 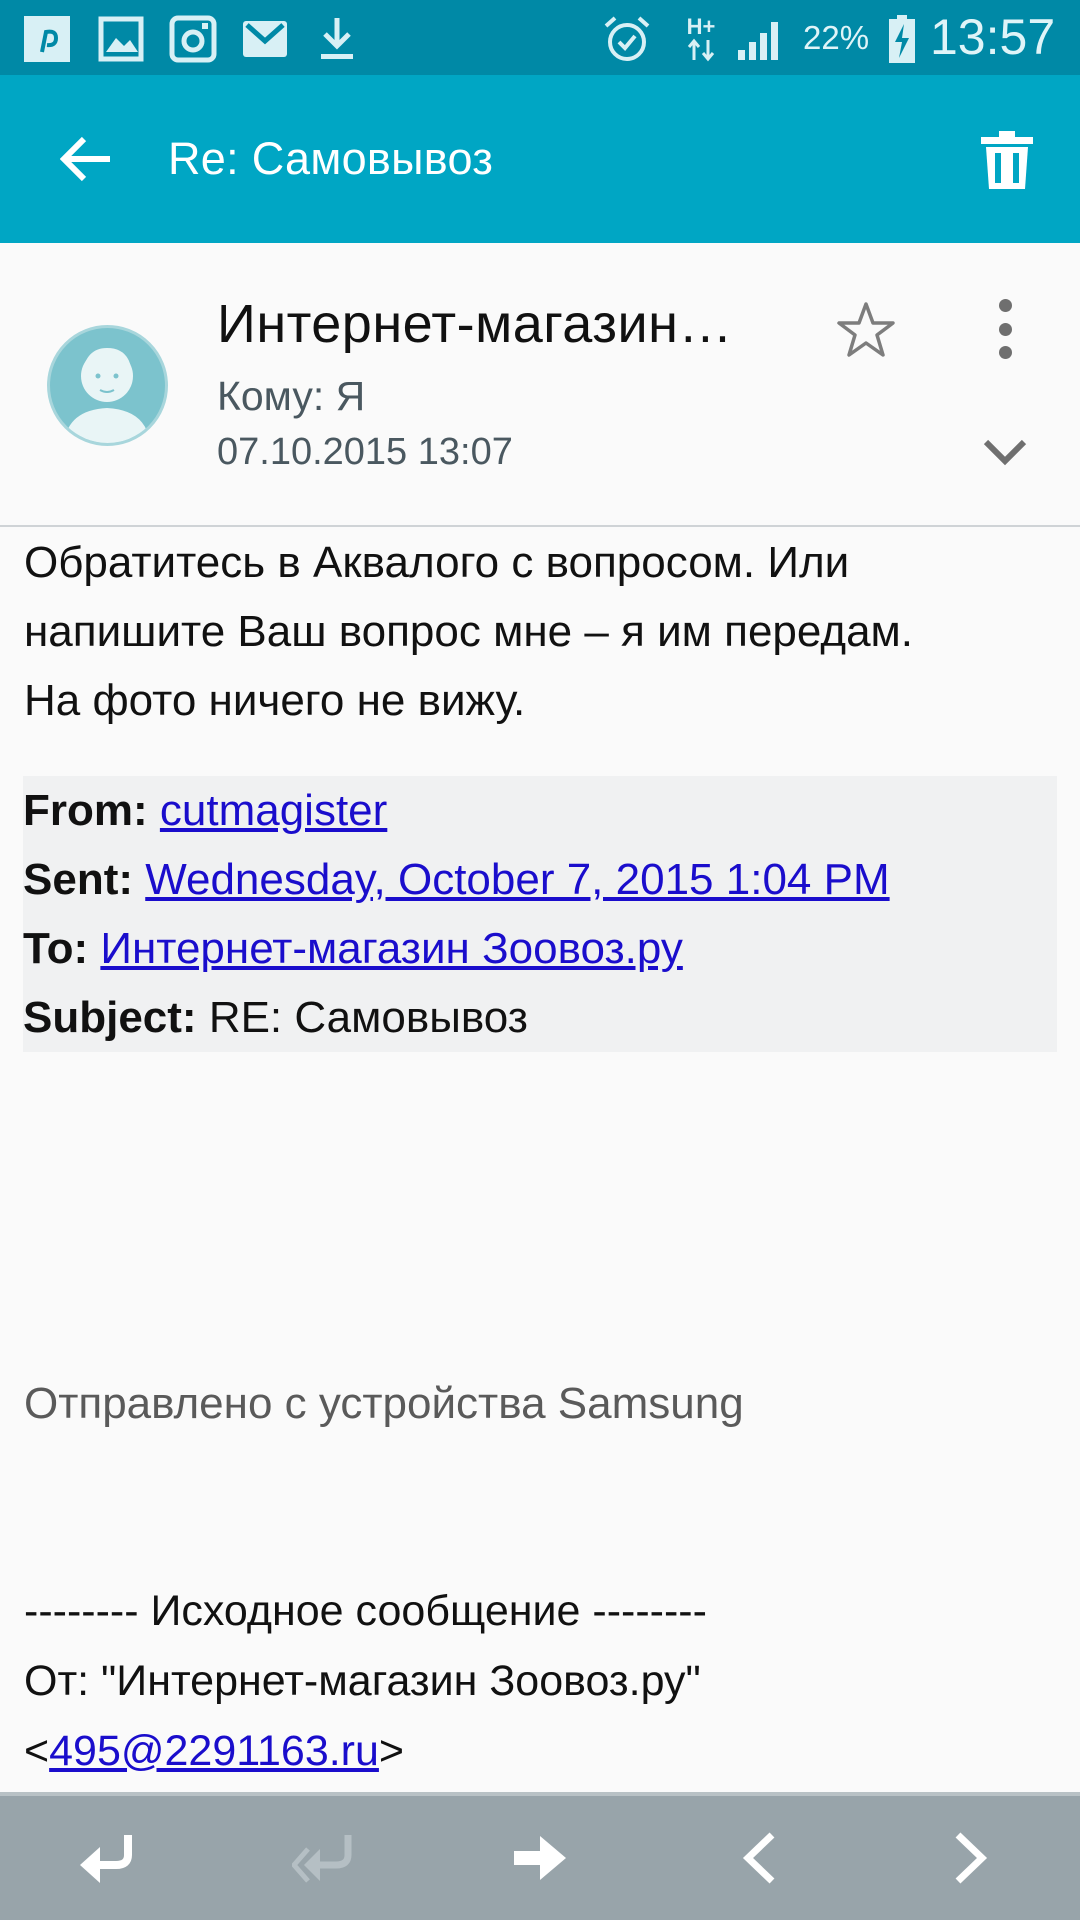 I want to click on recipient: Кому: Я, so click(x=291, y=396).